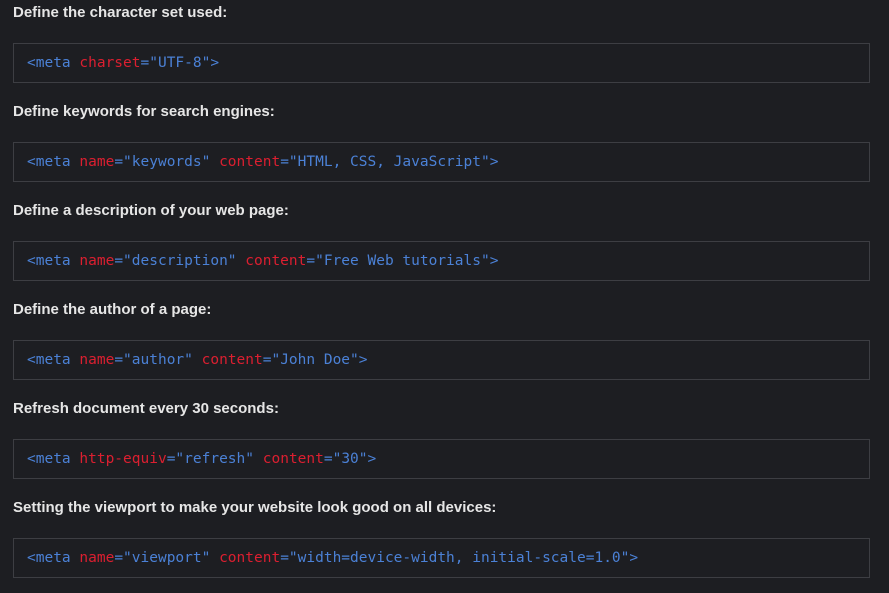  What do you see at coordinates (455, 558) in the screenshot?
I see `code-token-val: ="width=device-width, initial-scale=1.0"` at bounding box center [455, 558].